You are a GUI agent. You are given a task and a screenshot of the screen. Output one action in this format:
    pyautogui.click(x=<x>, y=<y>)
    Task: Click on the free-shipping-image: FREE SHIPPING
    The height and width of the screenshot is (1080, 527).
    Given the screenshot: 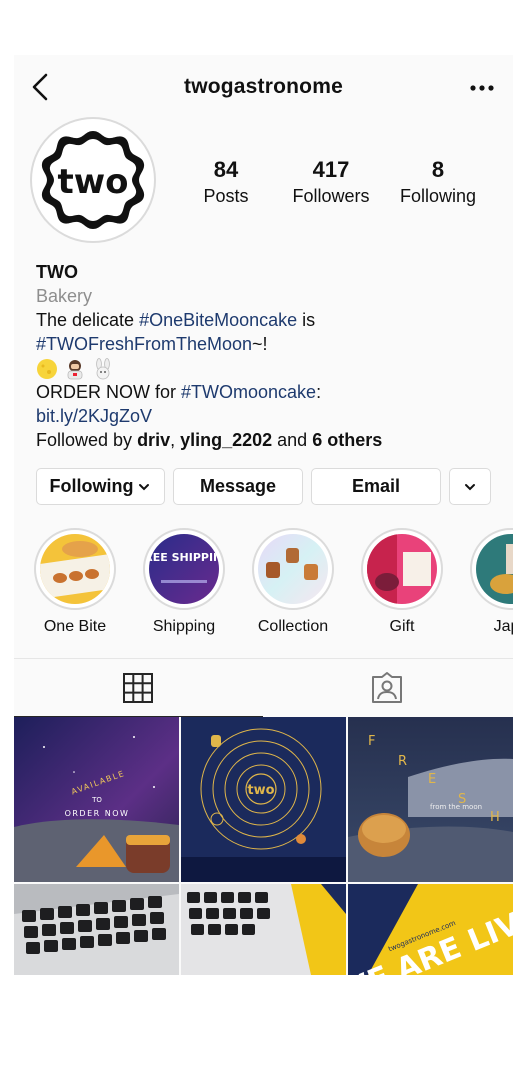 What is the action you would take?
    pyautogui.click(x=184, y=569)
    